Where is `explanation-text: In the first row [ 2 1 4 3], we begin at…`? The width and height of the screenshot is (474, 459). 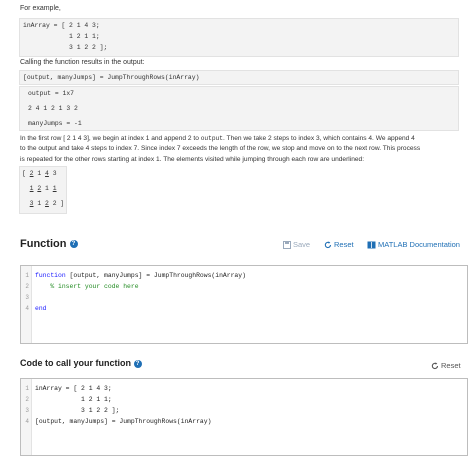 explanation-text: In the first row [ 2 1 4 3], we begin at… is located at coordinates (110, 138).